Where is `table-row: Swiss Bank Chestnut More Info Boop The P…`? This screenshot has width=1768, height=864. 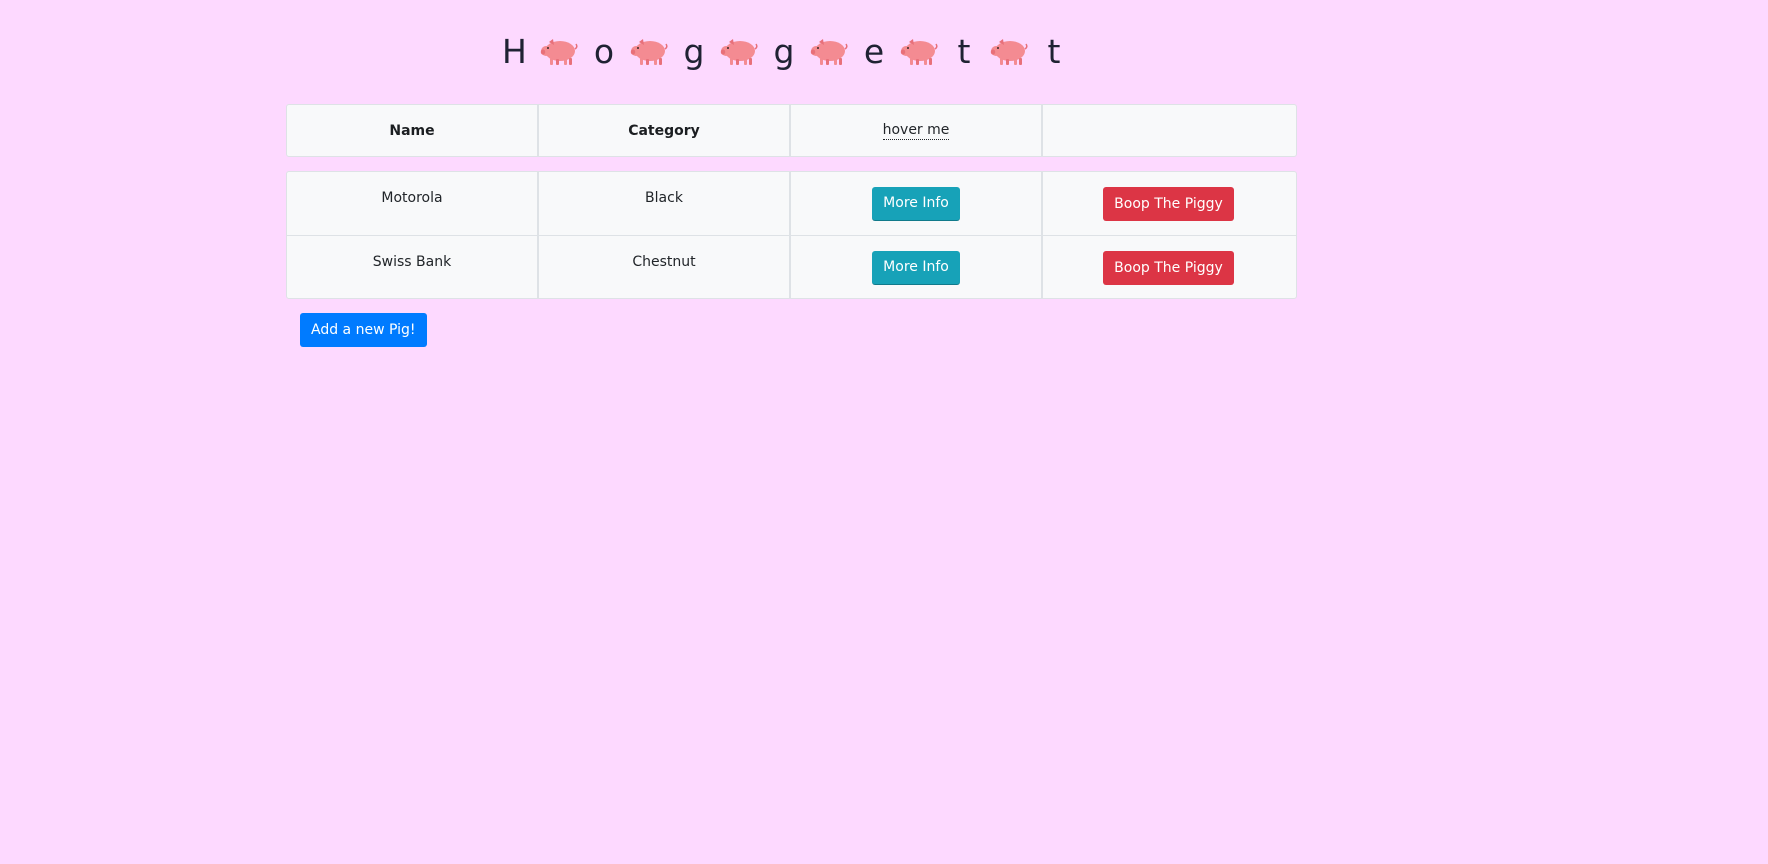 table-row: Swiss Bank Chestnut More Info Boop The P… is located at coordinates (791, 267).